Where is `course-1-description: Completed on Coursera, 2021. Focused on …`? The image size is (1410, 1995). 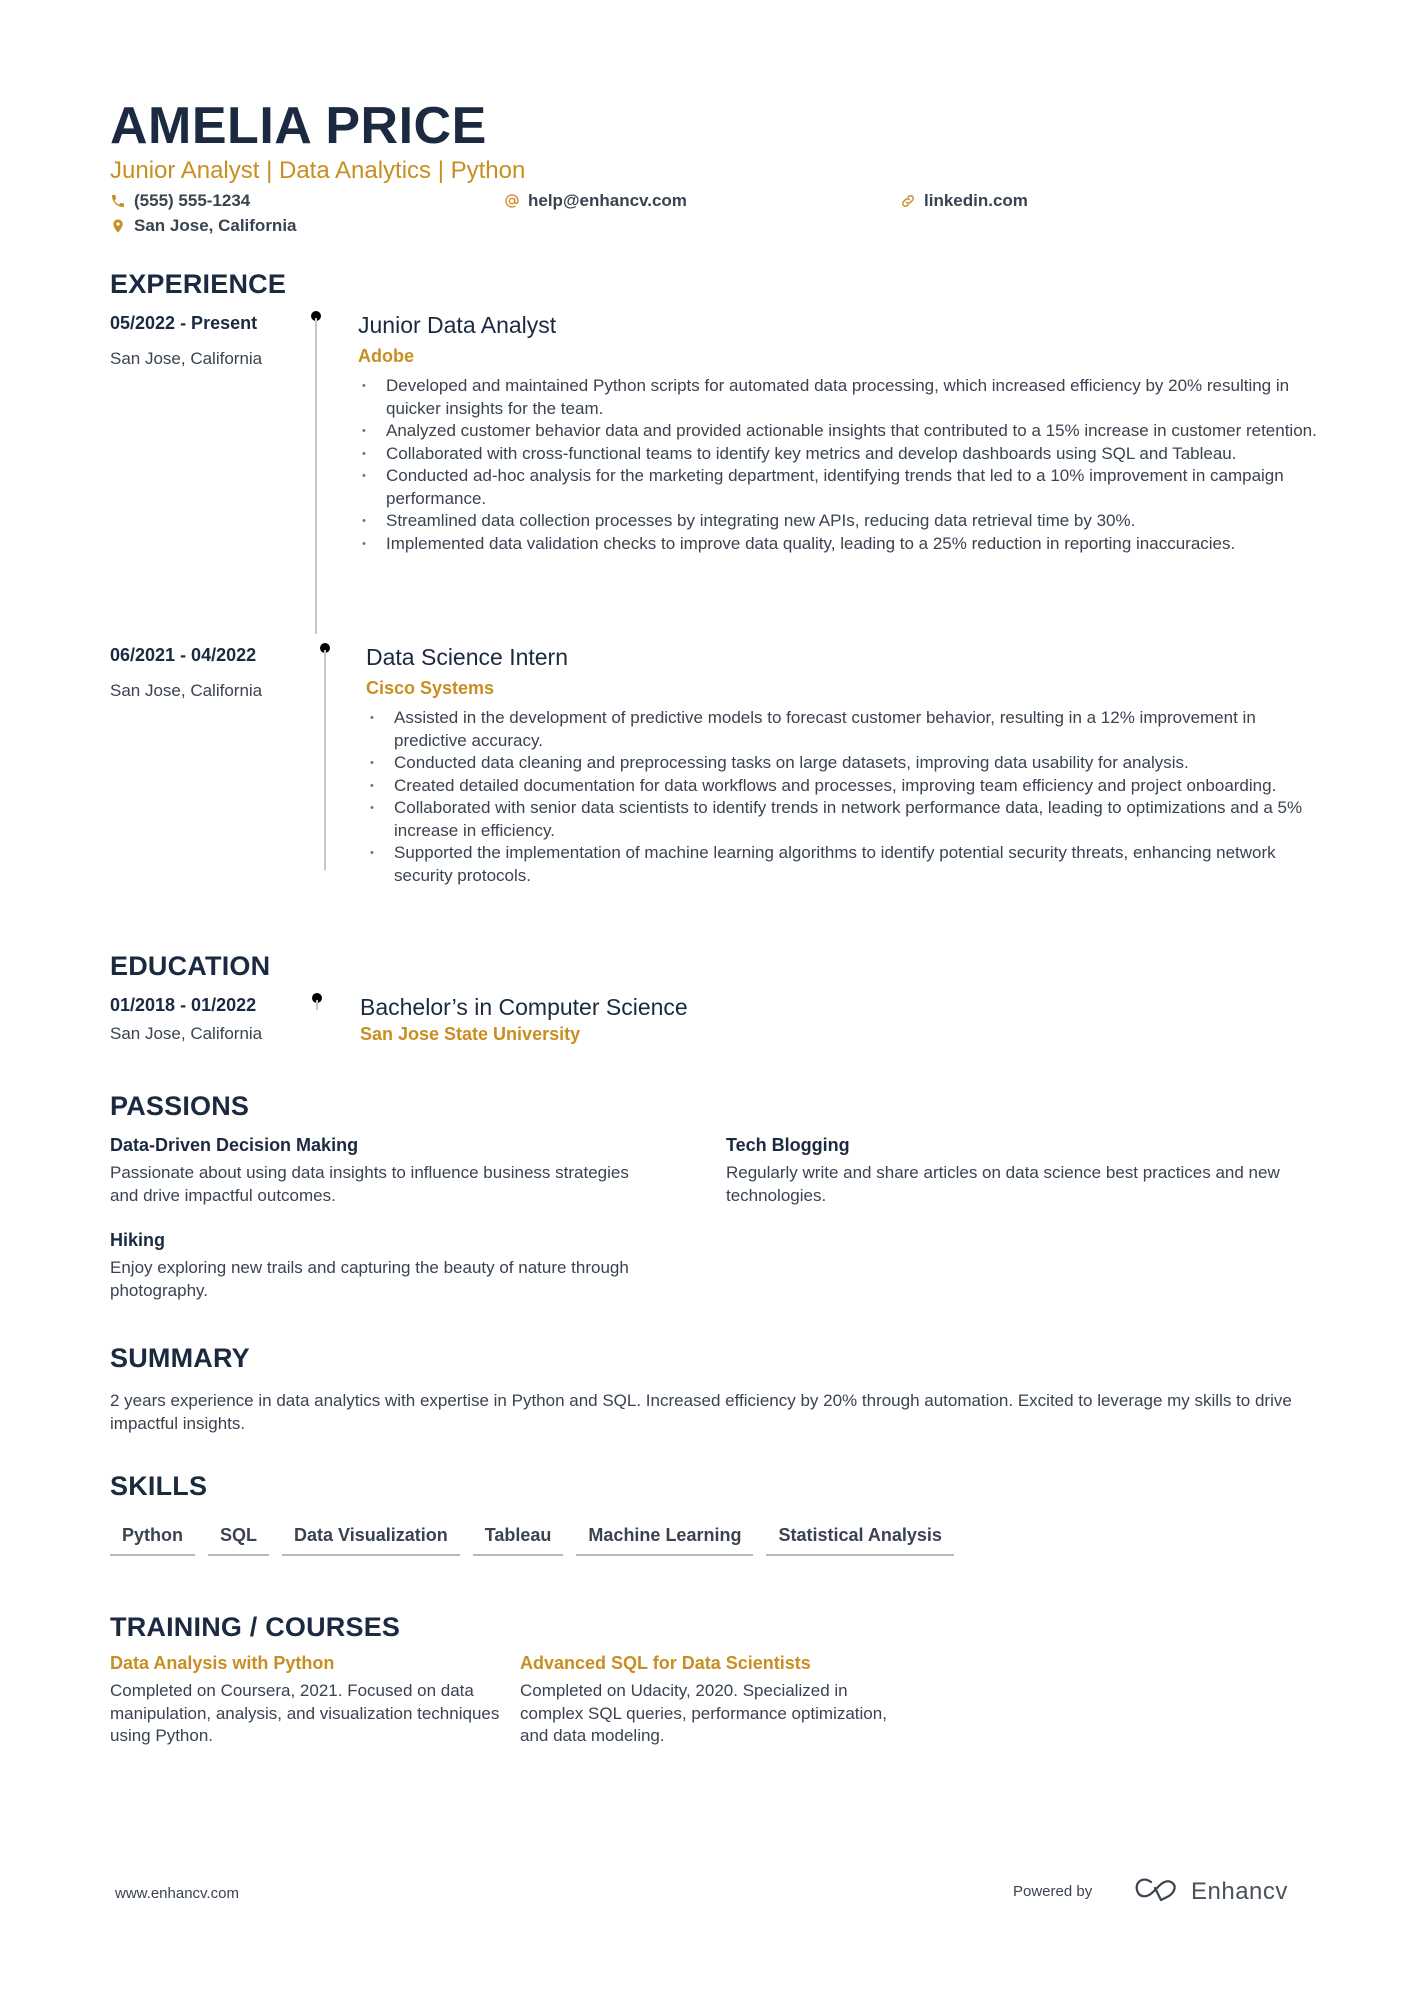 course-1-description: Completed on Coursera, 2021. Focused on … is located at coordinates (305, 1713).